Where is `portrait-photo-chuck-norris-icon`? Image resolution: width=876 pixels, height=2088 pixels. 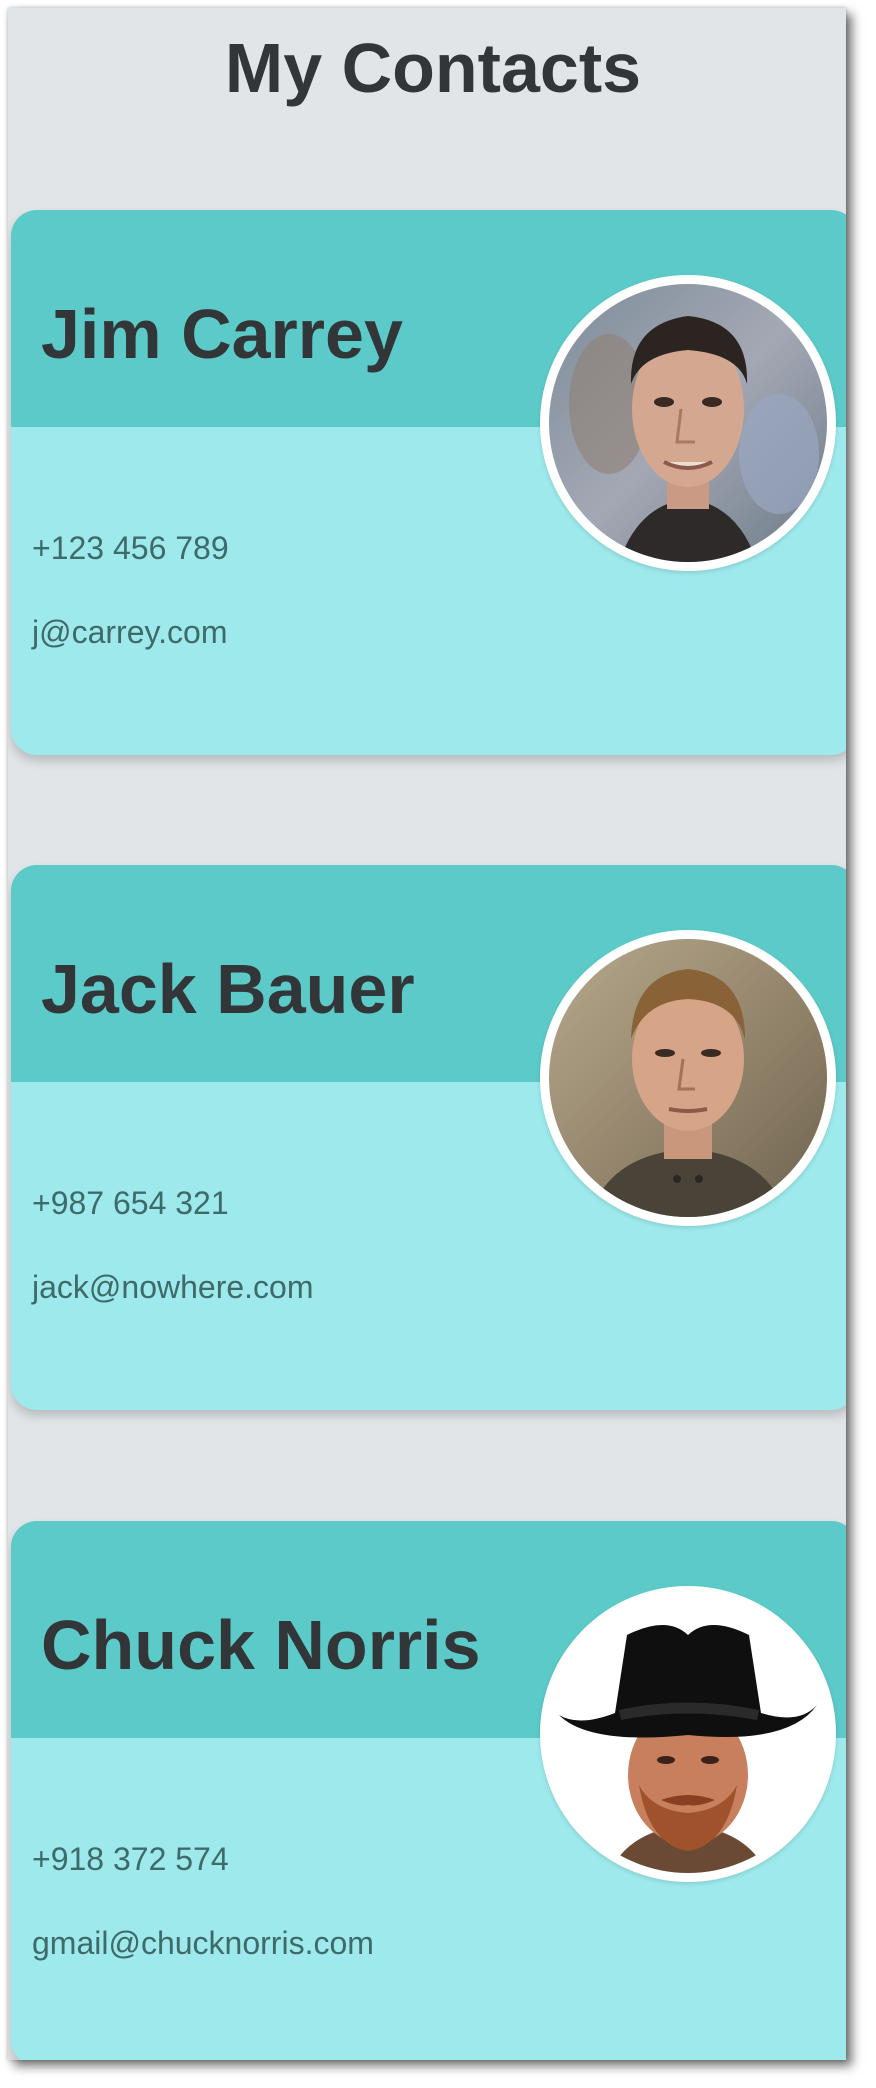 portrait-photo-chuck-norris-icon is located at coordinates (688, 1734).